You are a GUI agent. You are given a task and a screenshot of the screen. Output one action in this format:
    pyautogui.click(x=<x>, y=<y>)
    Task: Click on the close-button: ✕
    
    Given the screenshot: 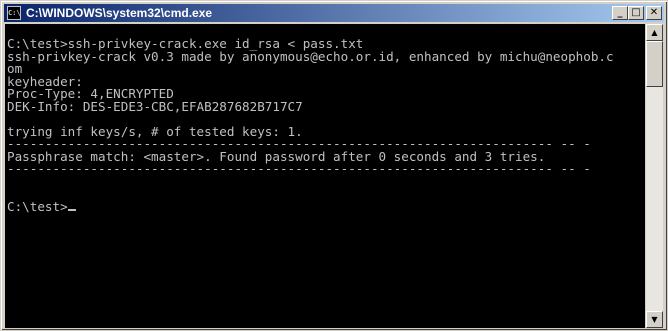 What is the action you would take?
    pyautogui.click(x=654, y=13)
    